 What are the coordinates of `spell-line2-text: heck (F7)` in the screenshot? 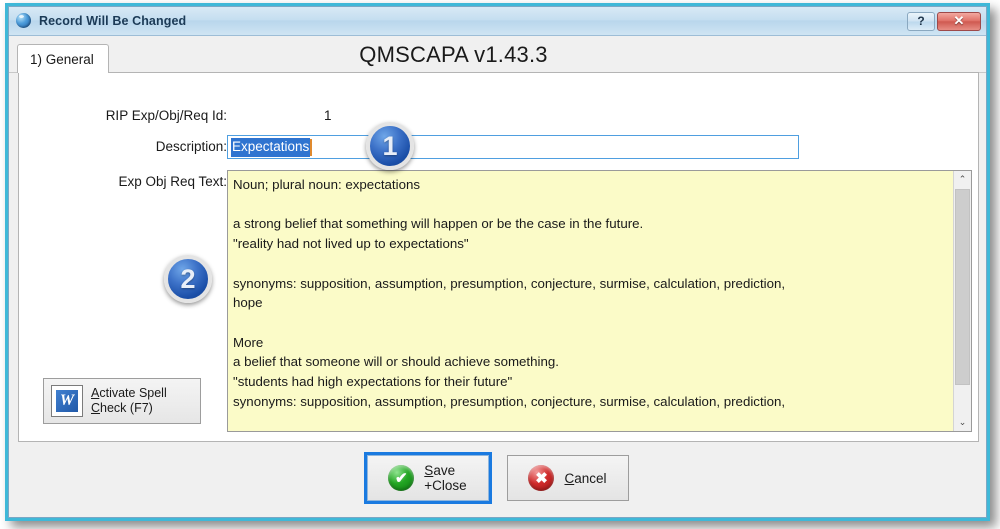 It's located at (126, 408).